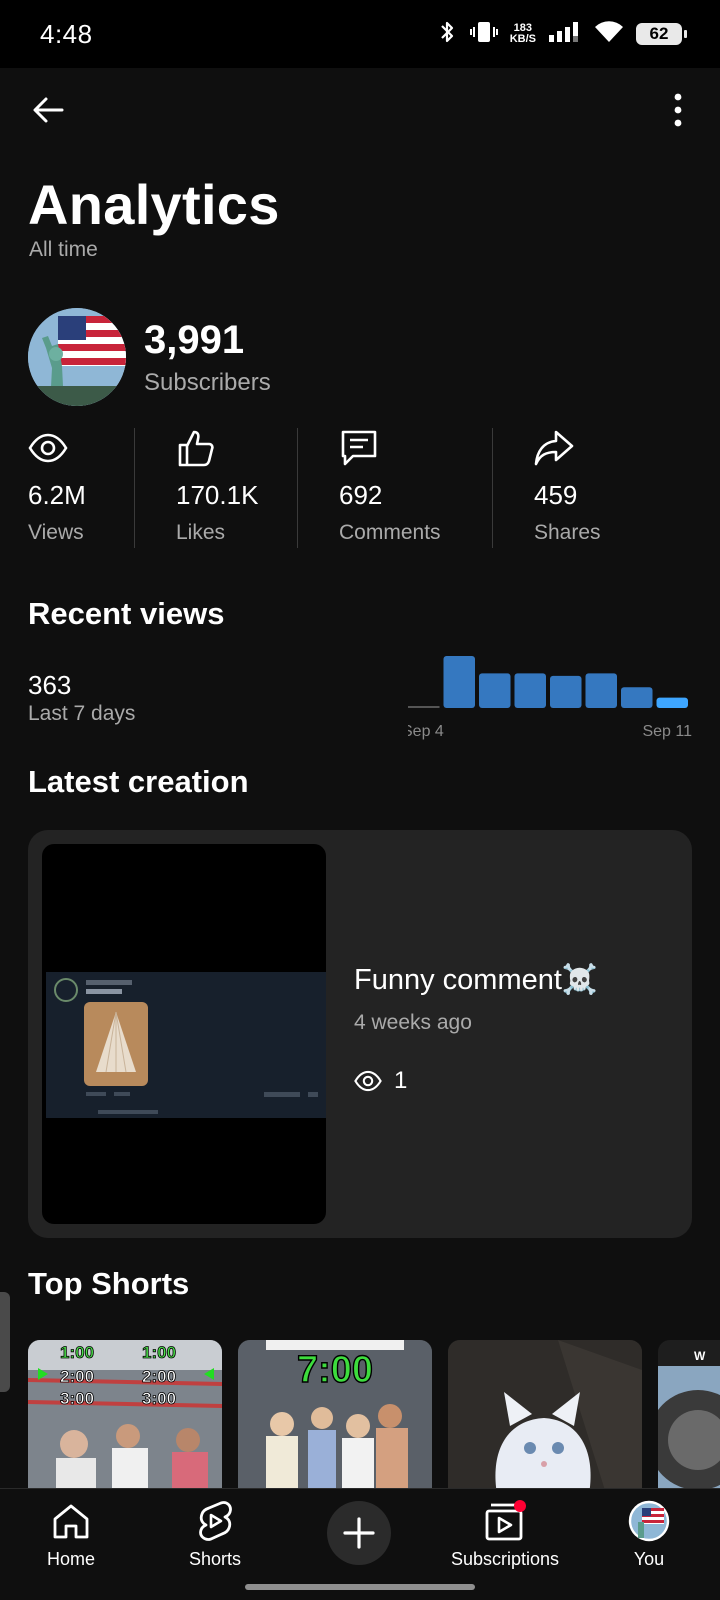 This screenshot has width=720, height=1600. Describe the element at coordinates (649, 1521) in the screenshot. I see `avatar-icon` at that location.